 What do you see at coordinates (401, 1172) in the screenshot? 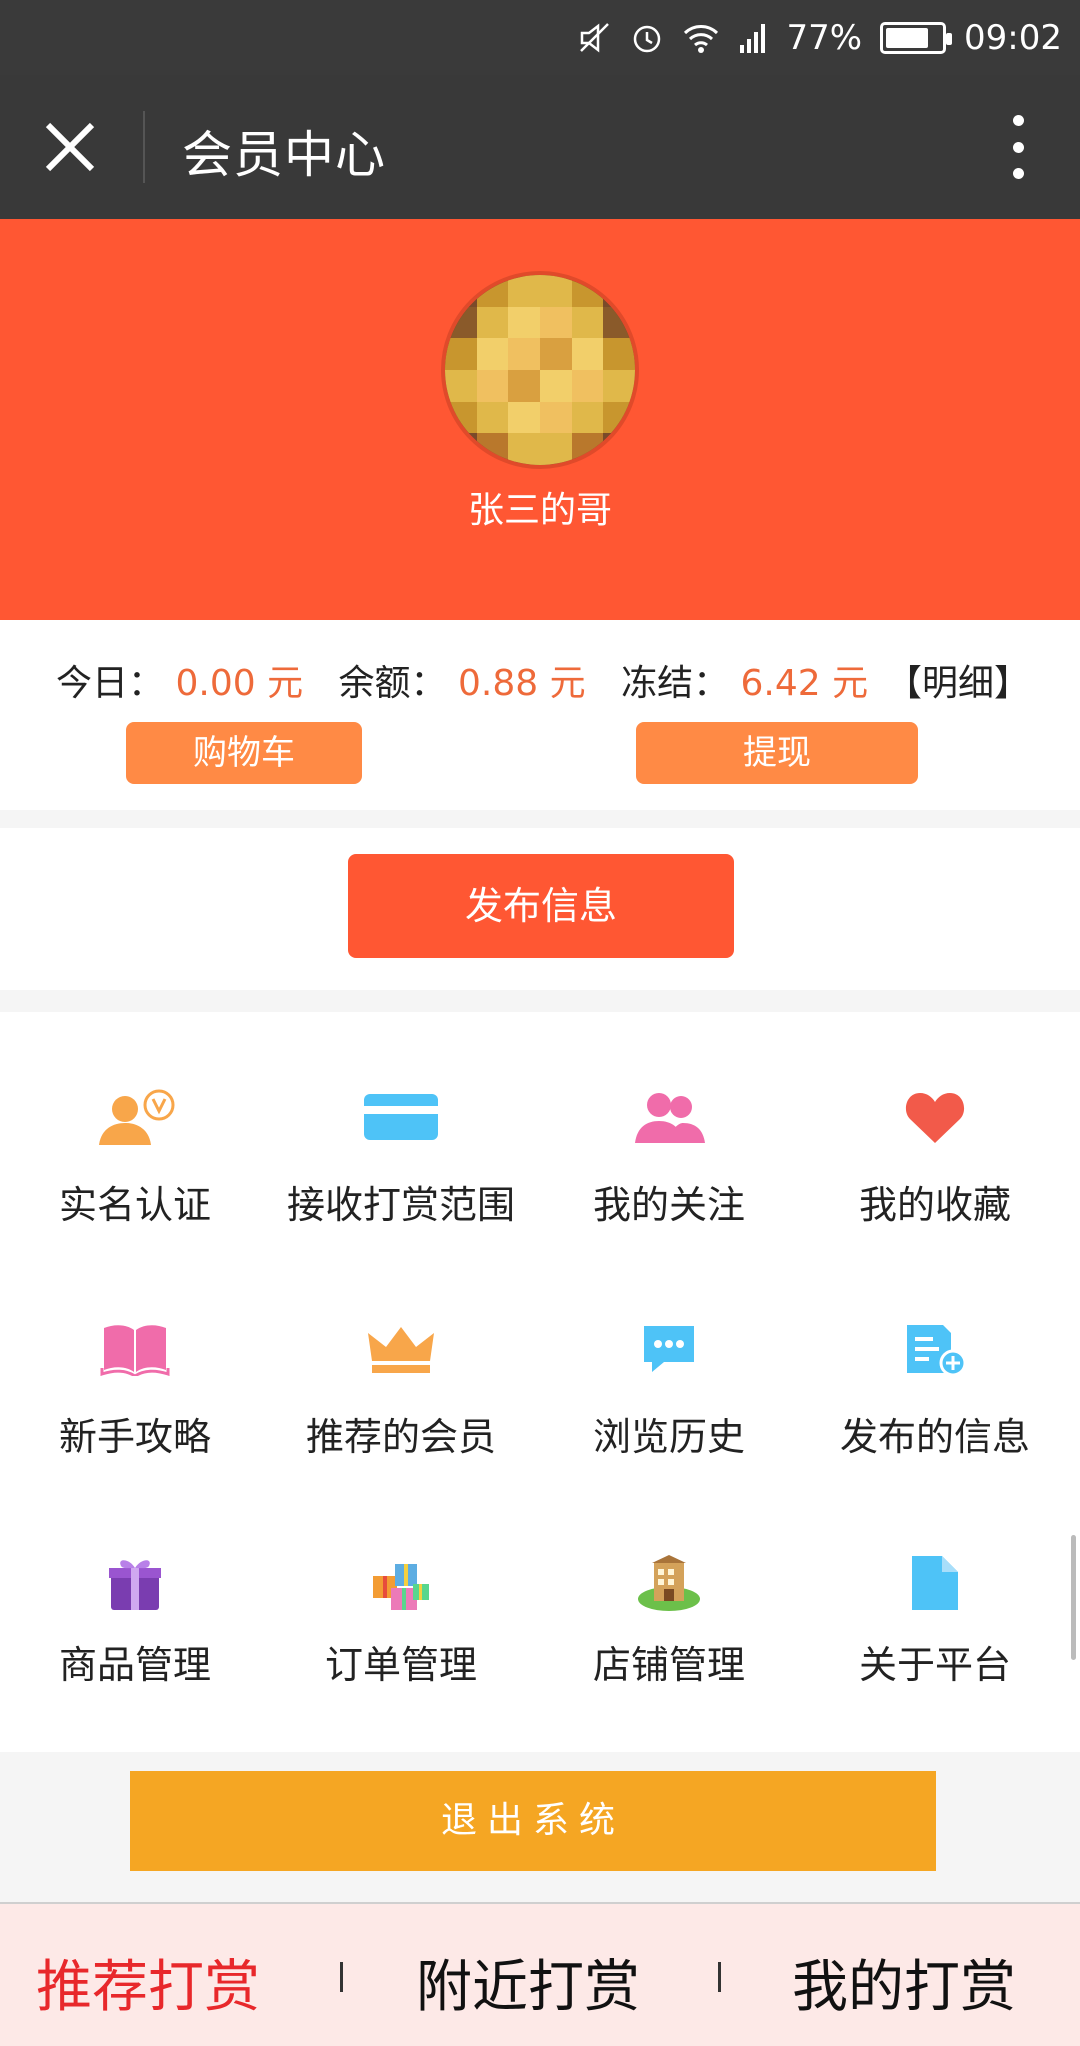
I see `menu-item-reward-range: 接收打赏范围` at bounding box center [401, 1172].